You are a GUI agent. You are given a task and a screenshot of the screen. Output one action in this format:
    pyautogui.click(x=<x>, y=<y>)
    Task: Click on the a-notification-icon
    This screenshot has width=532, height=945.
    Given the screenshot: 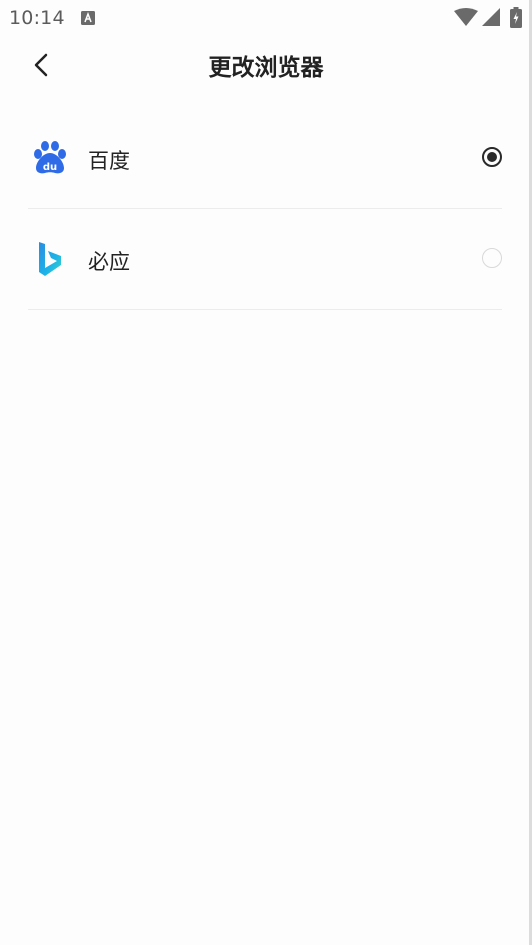 What is the action you would take?
    pyautogui.click(x=88, y=17)
    